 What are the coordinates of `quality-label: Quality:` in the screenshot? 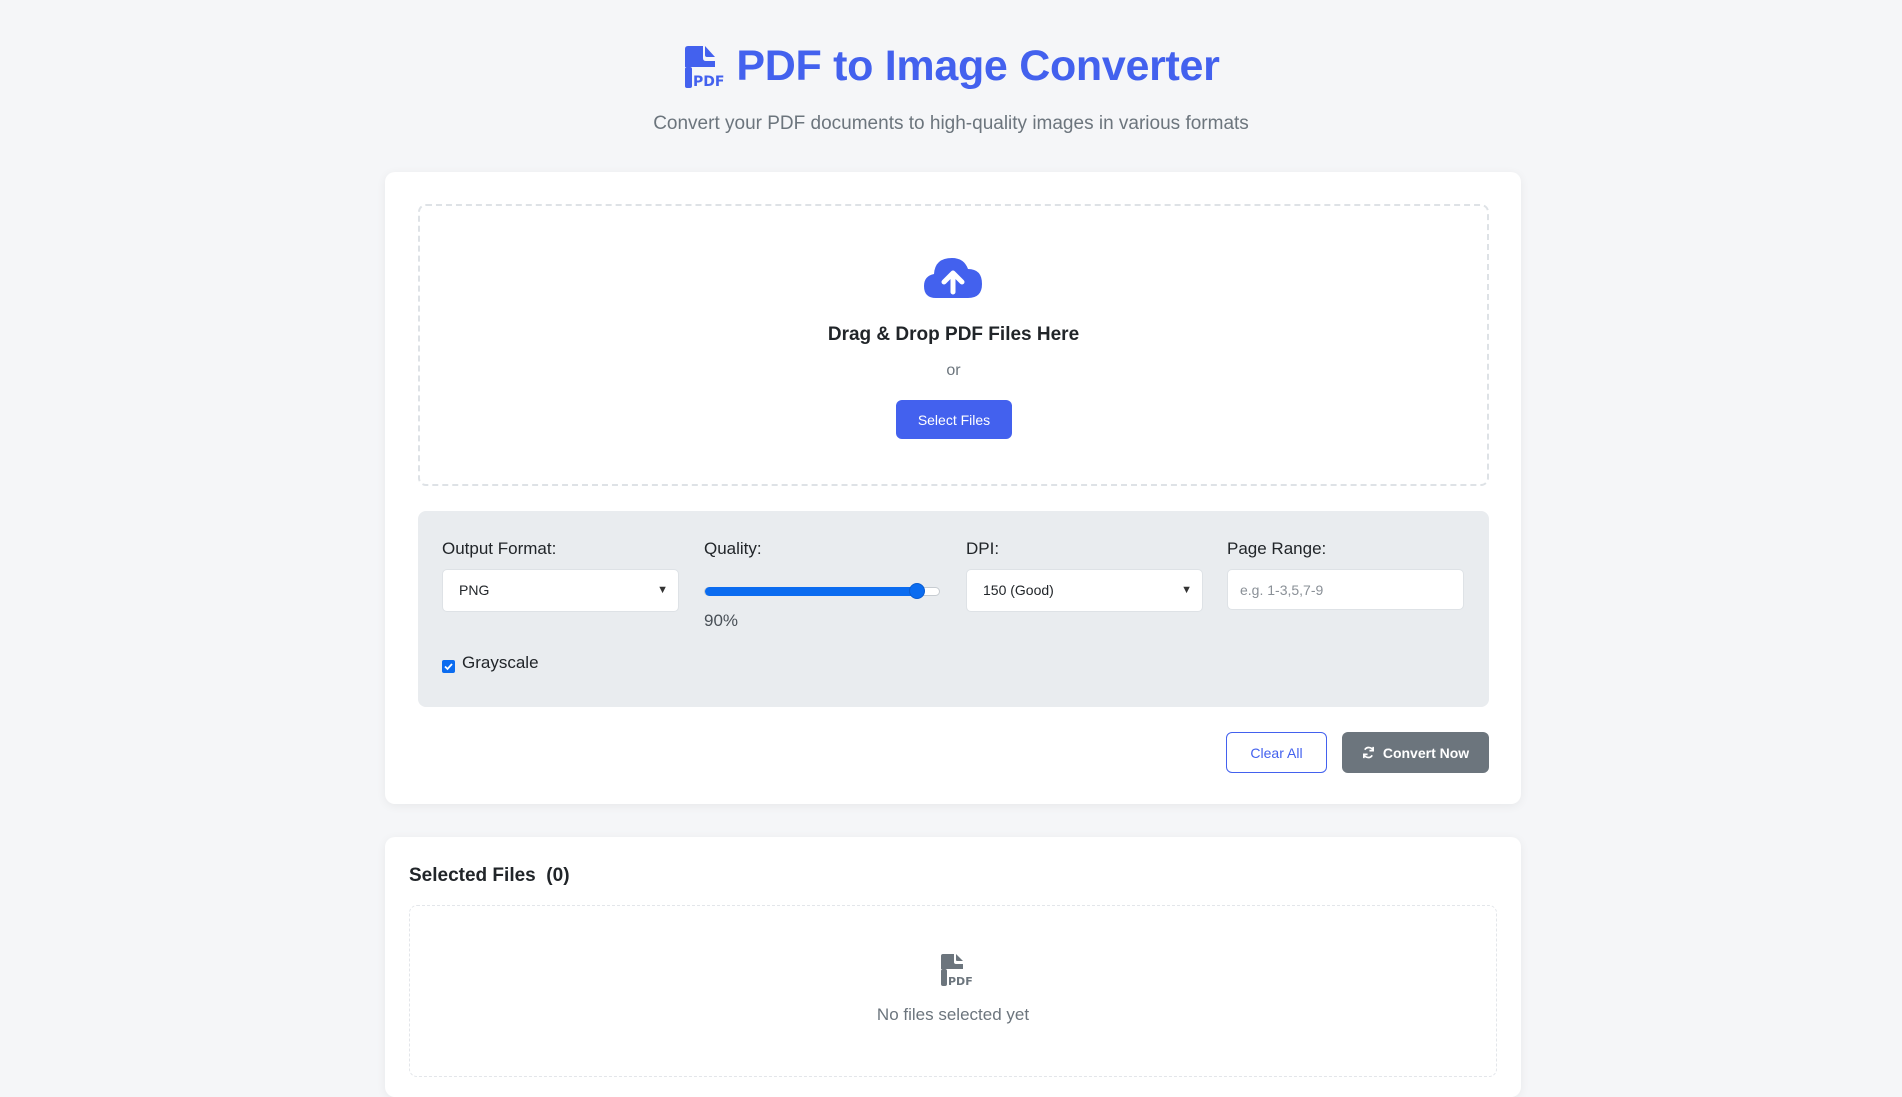 It's located at (733, 548).